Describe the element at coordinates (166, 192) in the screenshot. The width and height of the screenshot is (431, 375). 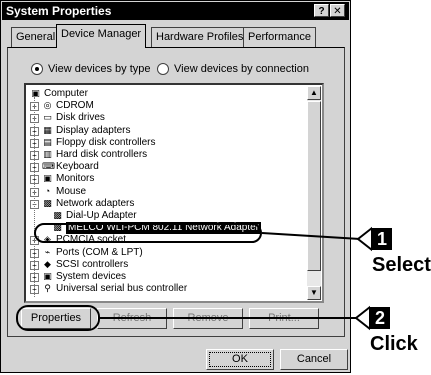
I see `tree-item: + ◔ Mouse` at that location.